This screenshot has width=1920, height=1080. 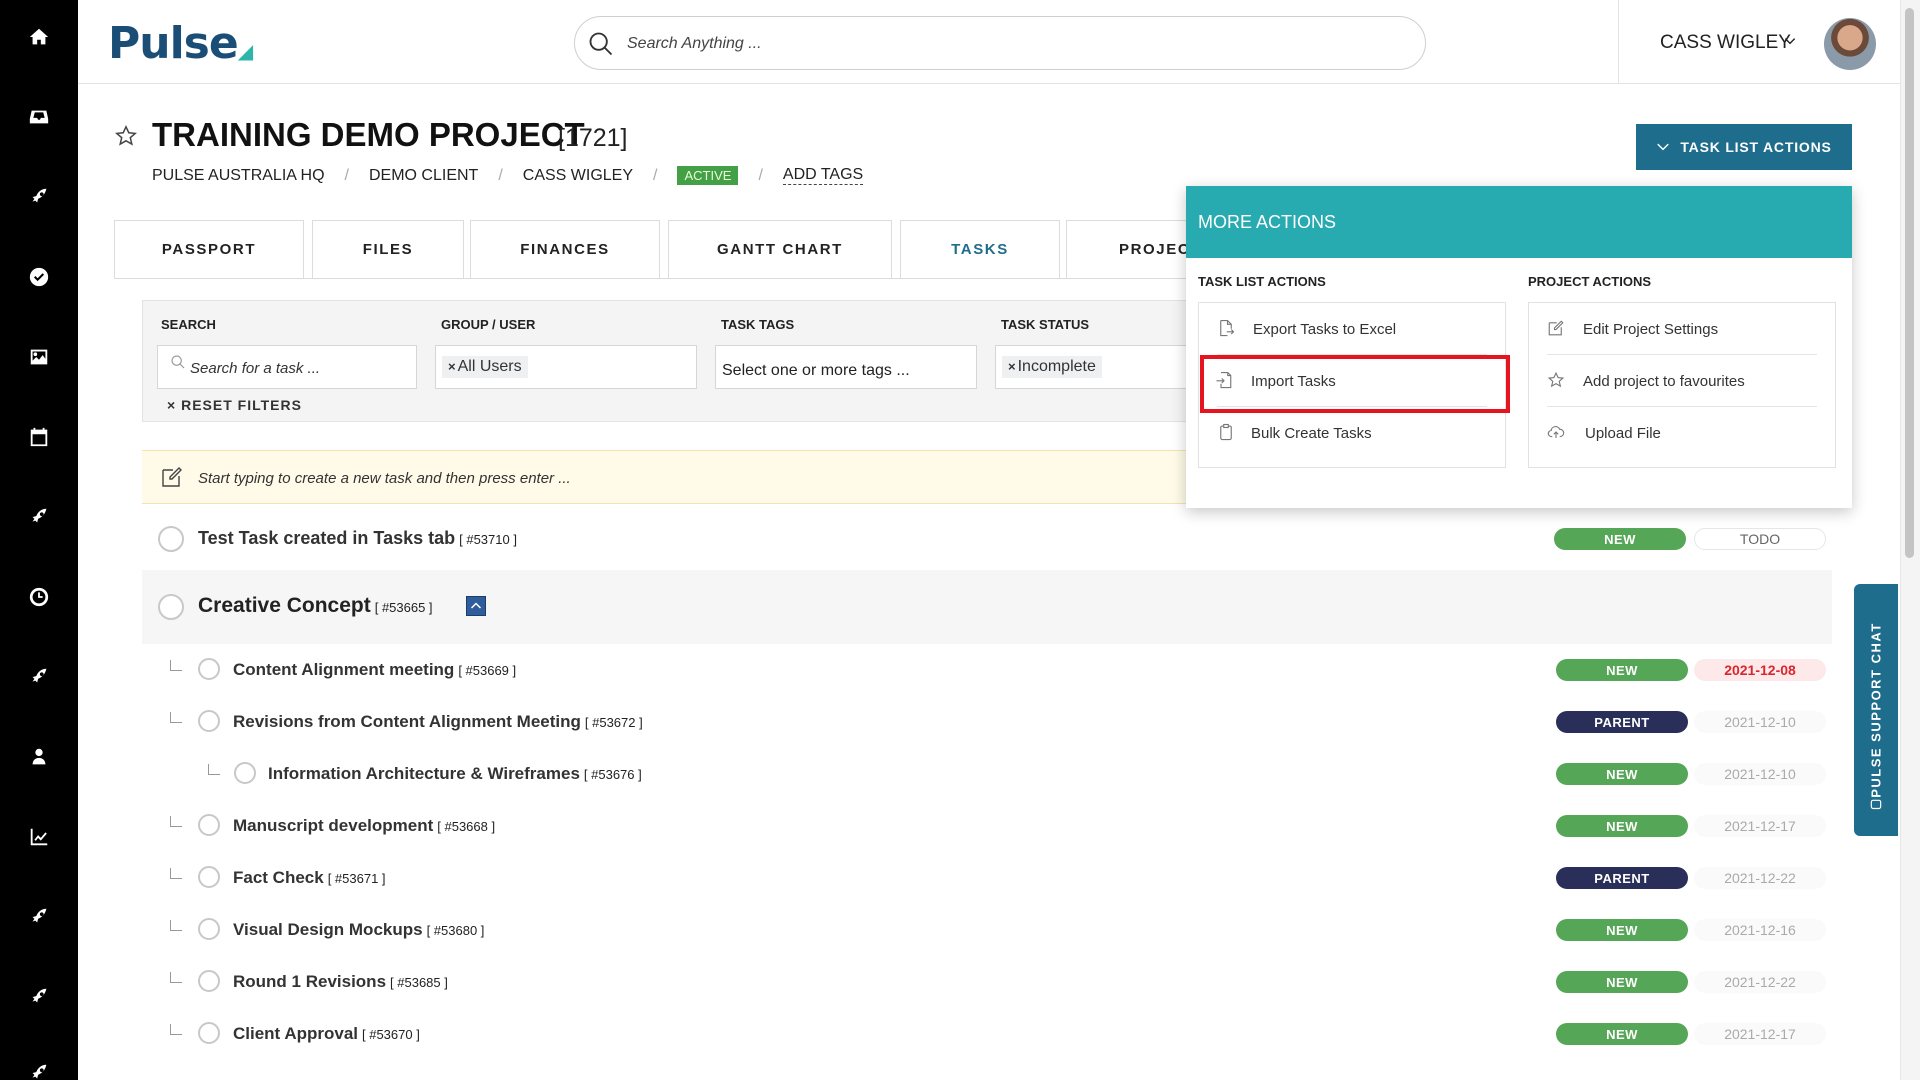 I want to click on inbox-icon, so click(x=39, y=117).